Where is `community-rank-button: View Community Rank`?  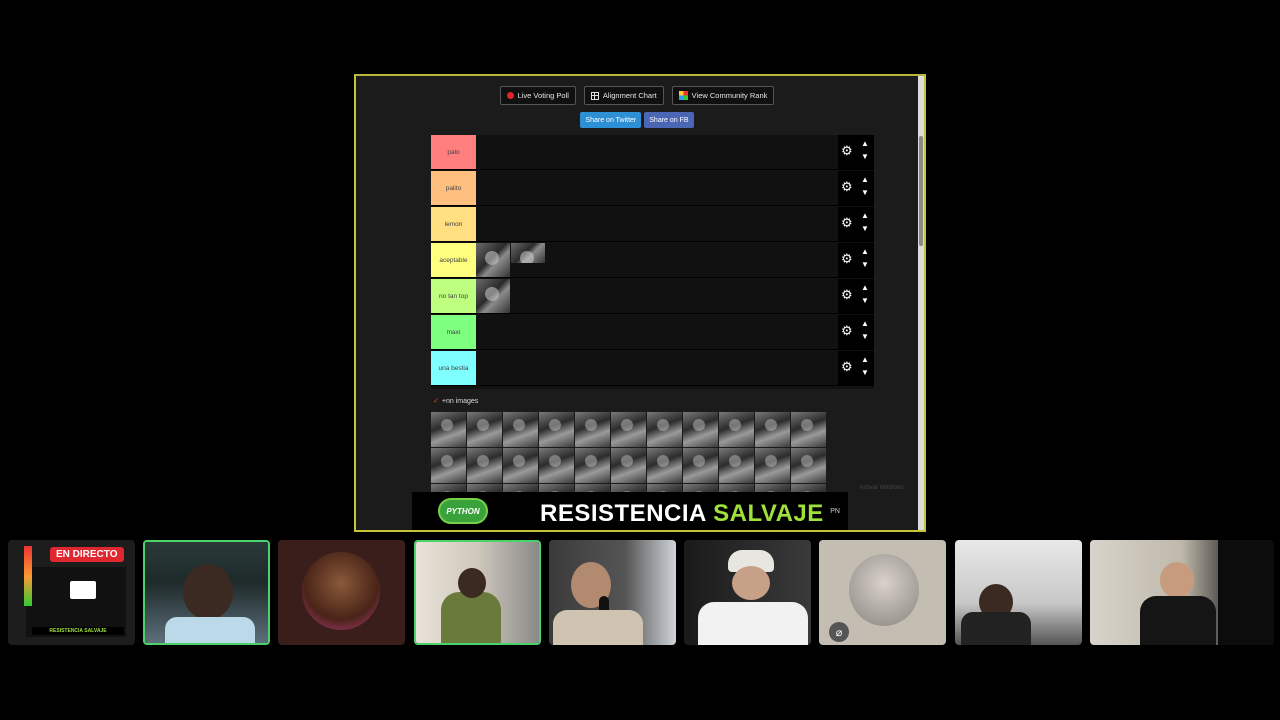 community-rank-button: View Community Rank is located at coordinates (723, 95).